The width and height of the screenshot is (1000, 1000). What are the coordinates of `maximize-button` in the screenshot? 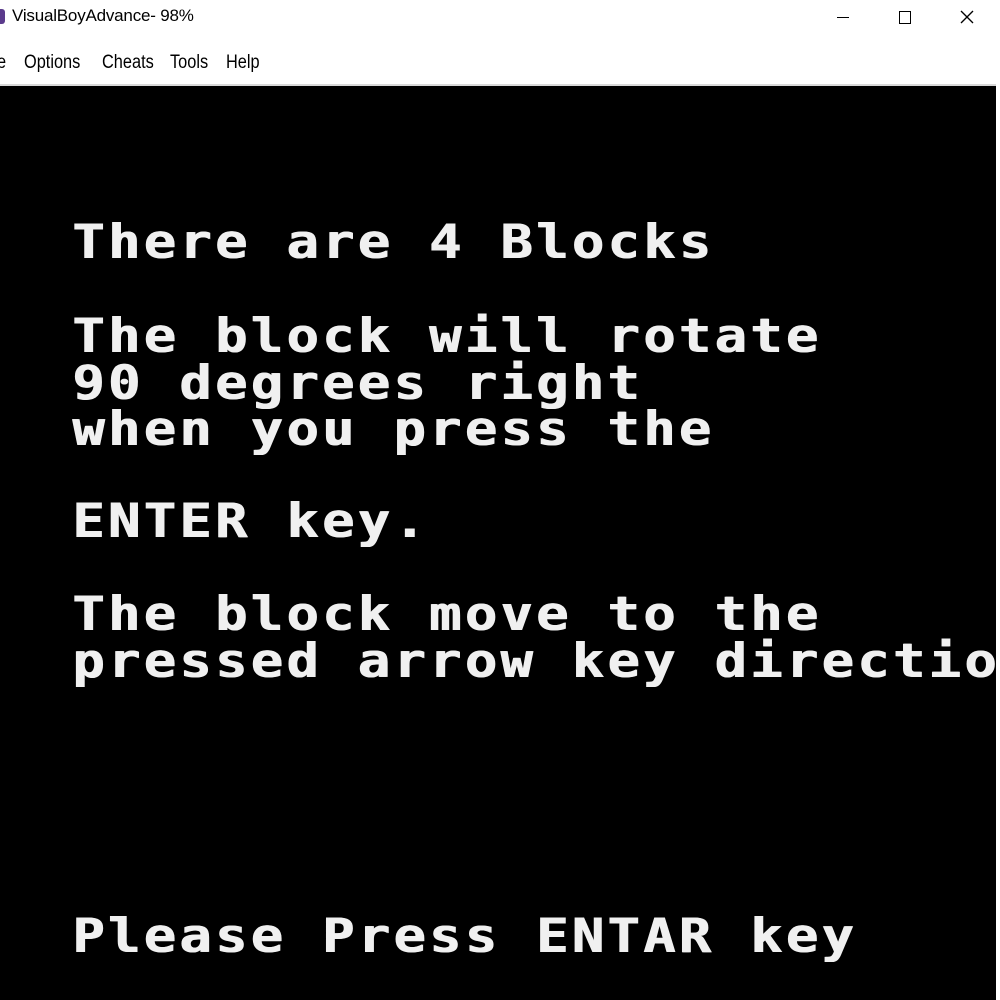 It's located at (905, 17).